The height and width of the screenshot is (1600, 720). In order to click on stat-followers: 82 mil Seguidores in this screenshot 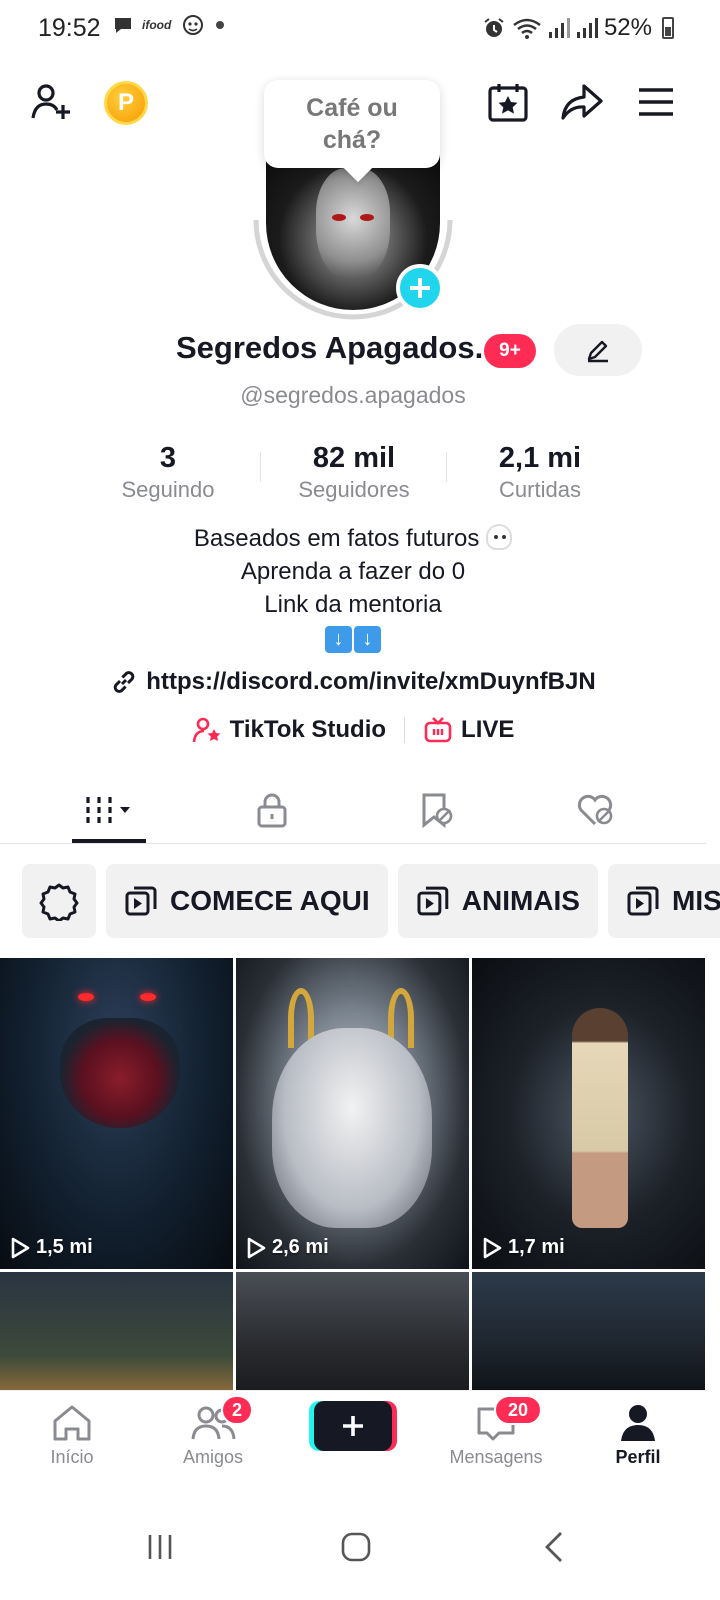, I will do `click(354, 472)`.